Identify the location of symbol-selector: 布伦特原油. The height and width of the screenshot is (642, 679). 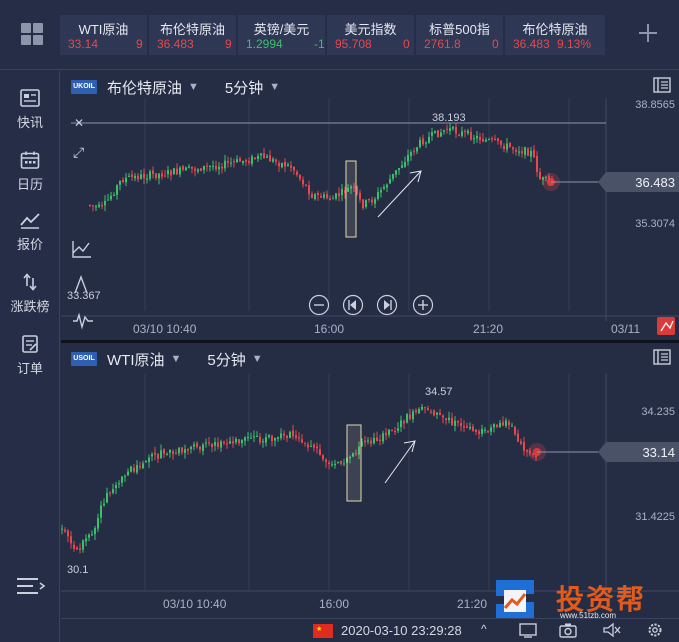
(144, 87).